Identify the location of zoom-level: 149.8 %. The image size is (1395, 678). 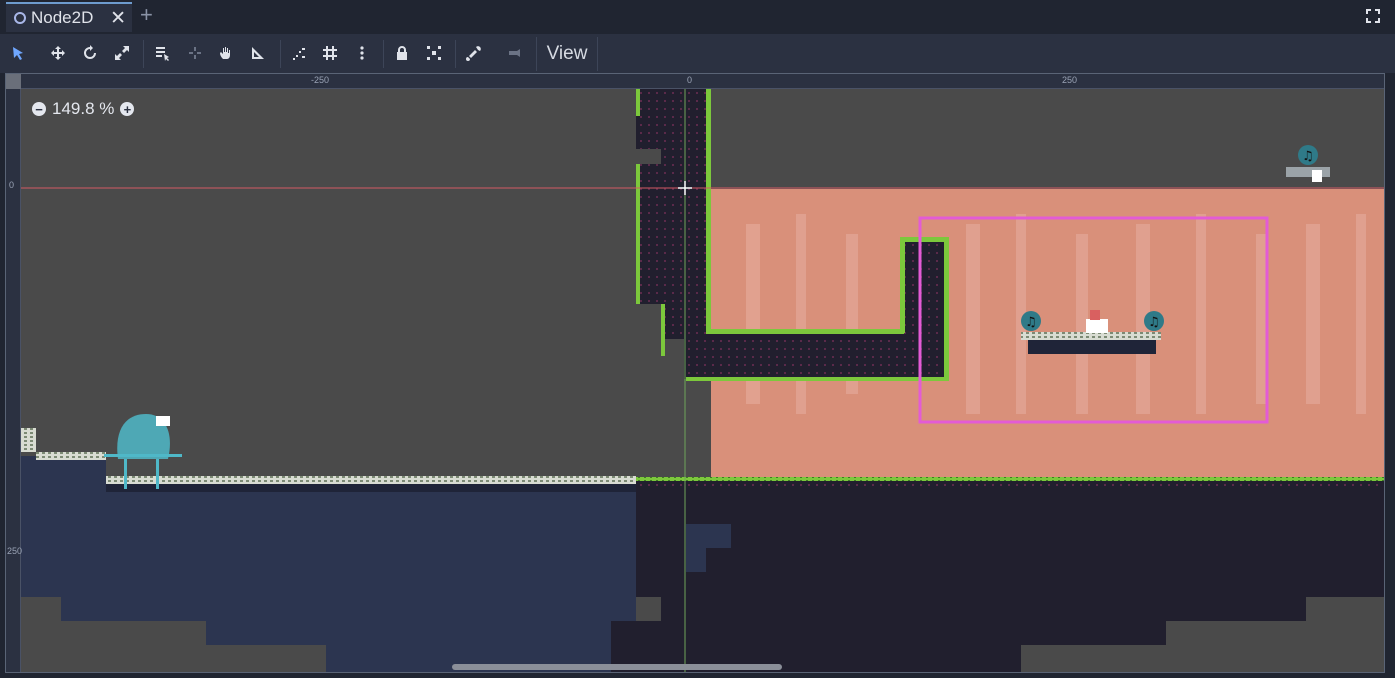
(83, 109).